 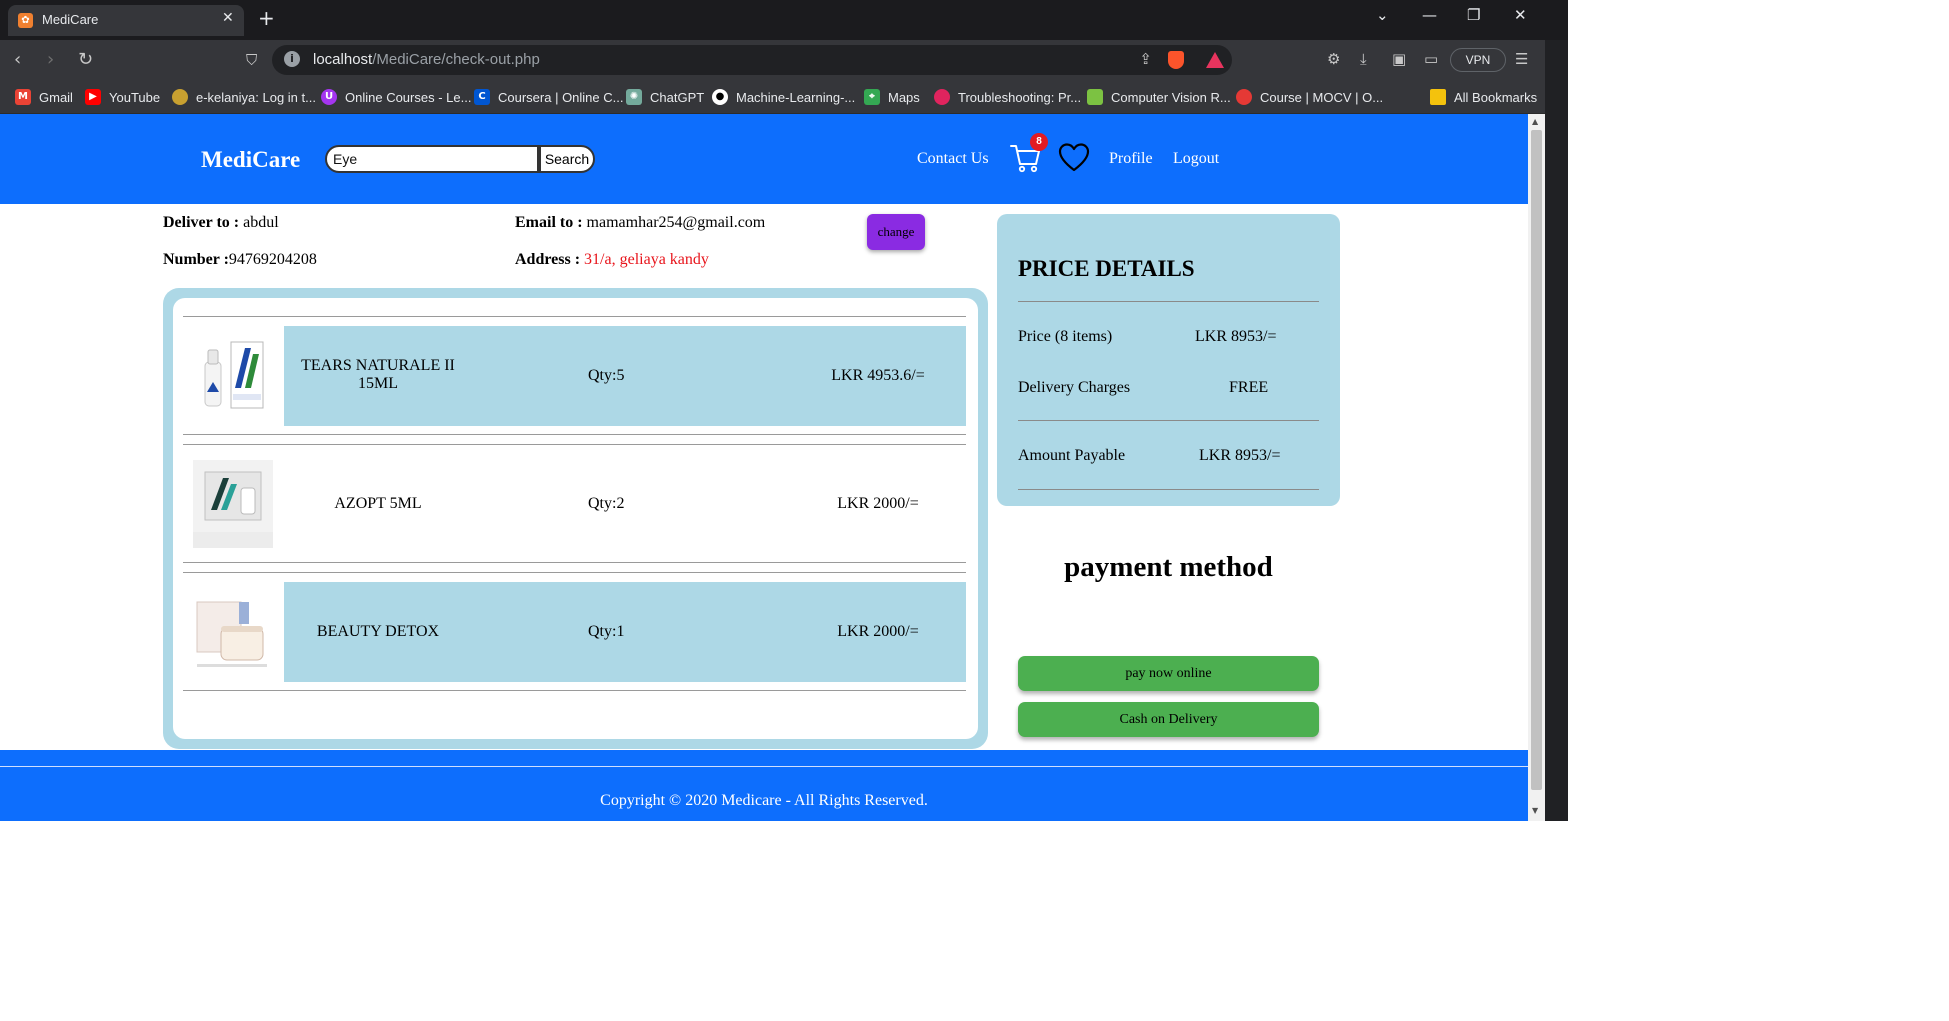 I want to click on address-field: Address : 31/a, geliaya kandy, so click(x=612, y=260).